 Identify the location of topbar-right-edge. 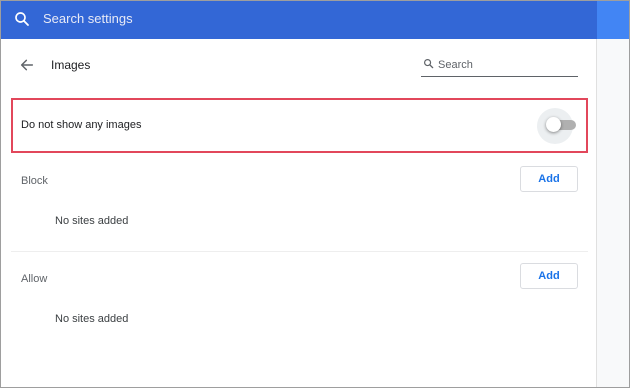
(613, 20).